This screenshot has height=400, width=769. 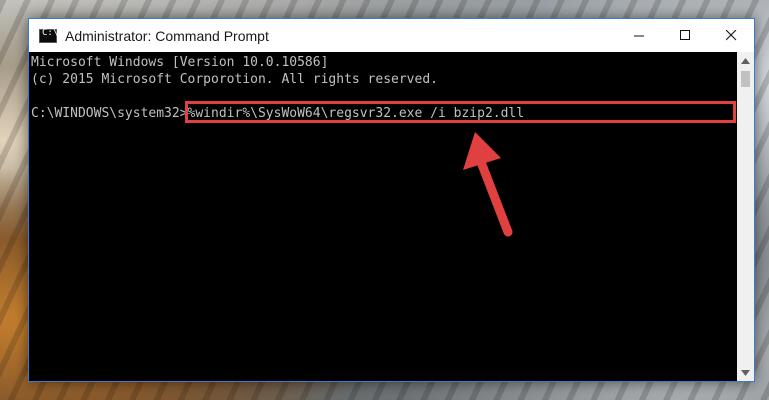 I want to click on minimize-button, so click(x=639, y=35).